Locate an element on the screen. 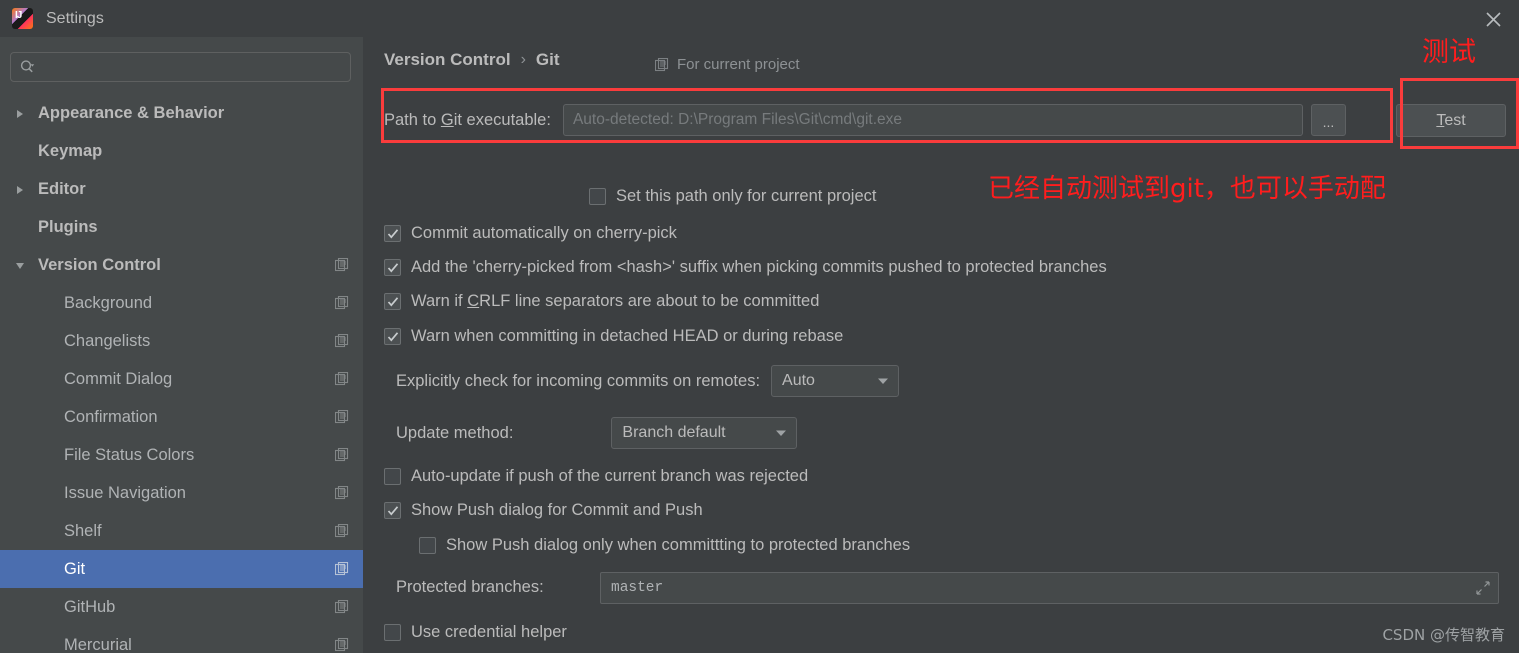 This screenshot has height=653, width=1519. option-commit-auto-cherry-pick: Commit automatically on cherry-pick is located at coordinates (530, 233).